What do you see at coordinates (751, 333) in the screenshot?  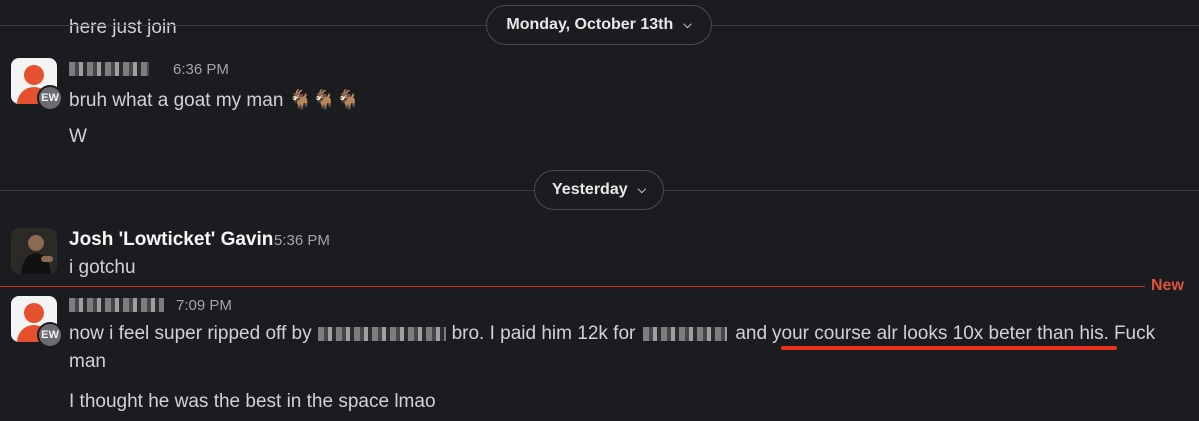 I see `message-text: and` at bounding box center [751, 333].